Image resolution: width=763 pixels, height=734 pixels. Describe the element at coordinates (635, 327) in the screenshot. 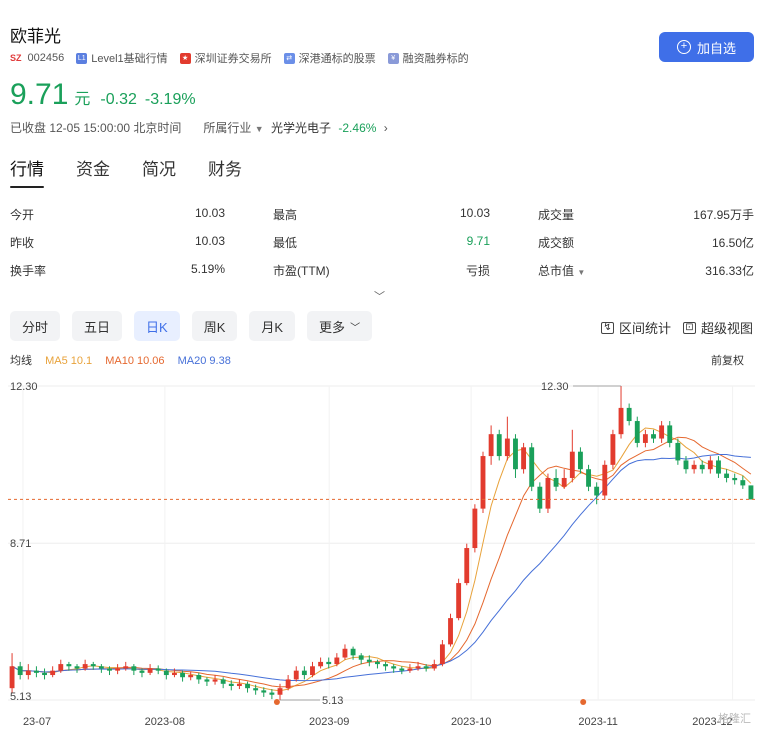

I see `range-stats-button: ↯ 区间统计` at that location.